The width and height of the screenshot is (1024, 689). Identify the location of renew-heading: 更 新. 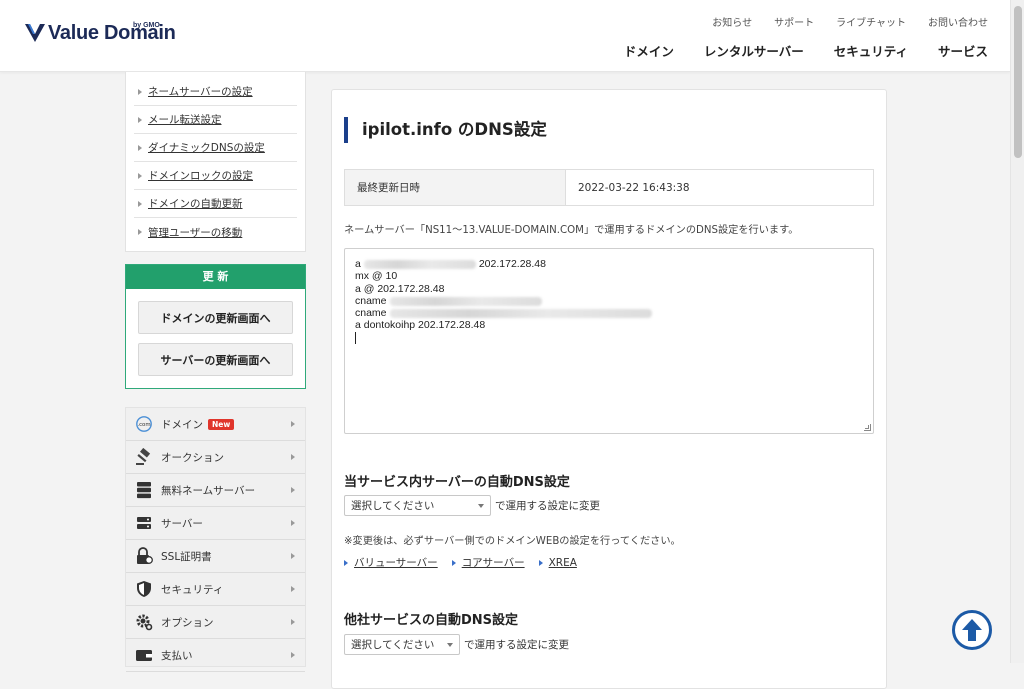
(215, 277).